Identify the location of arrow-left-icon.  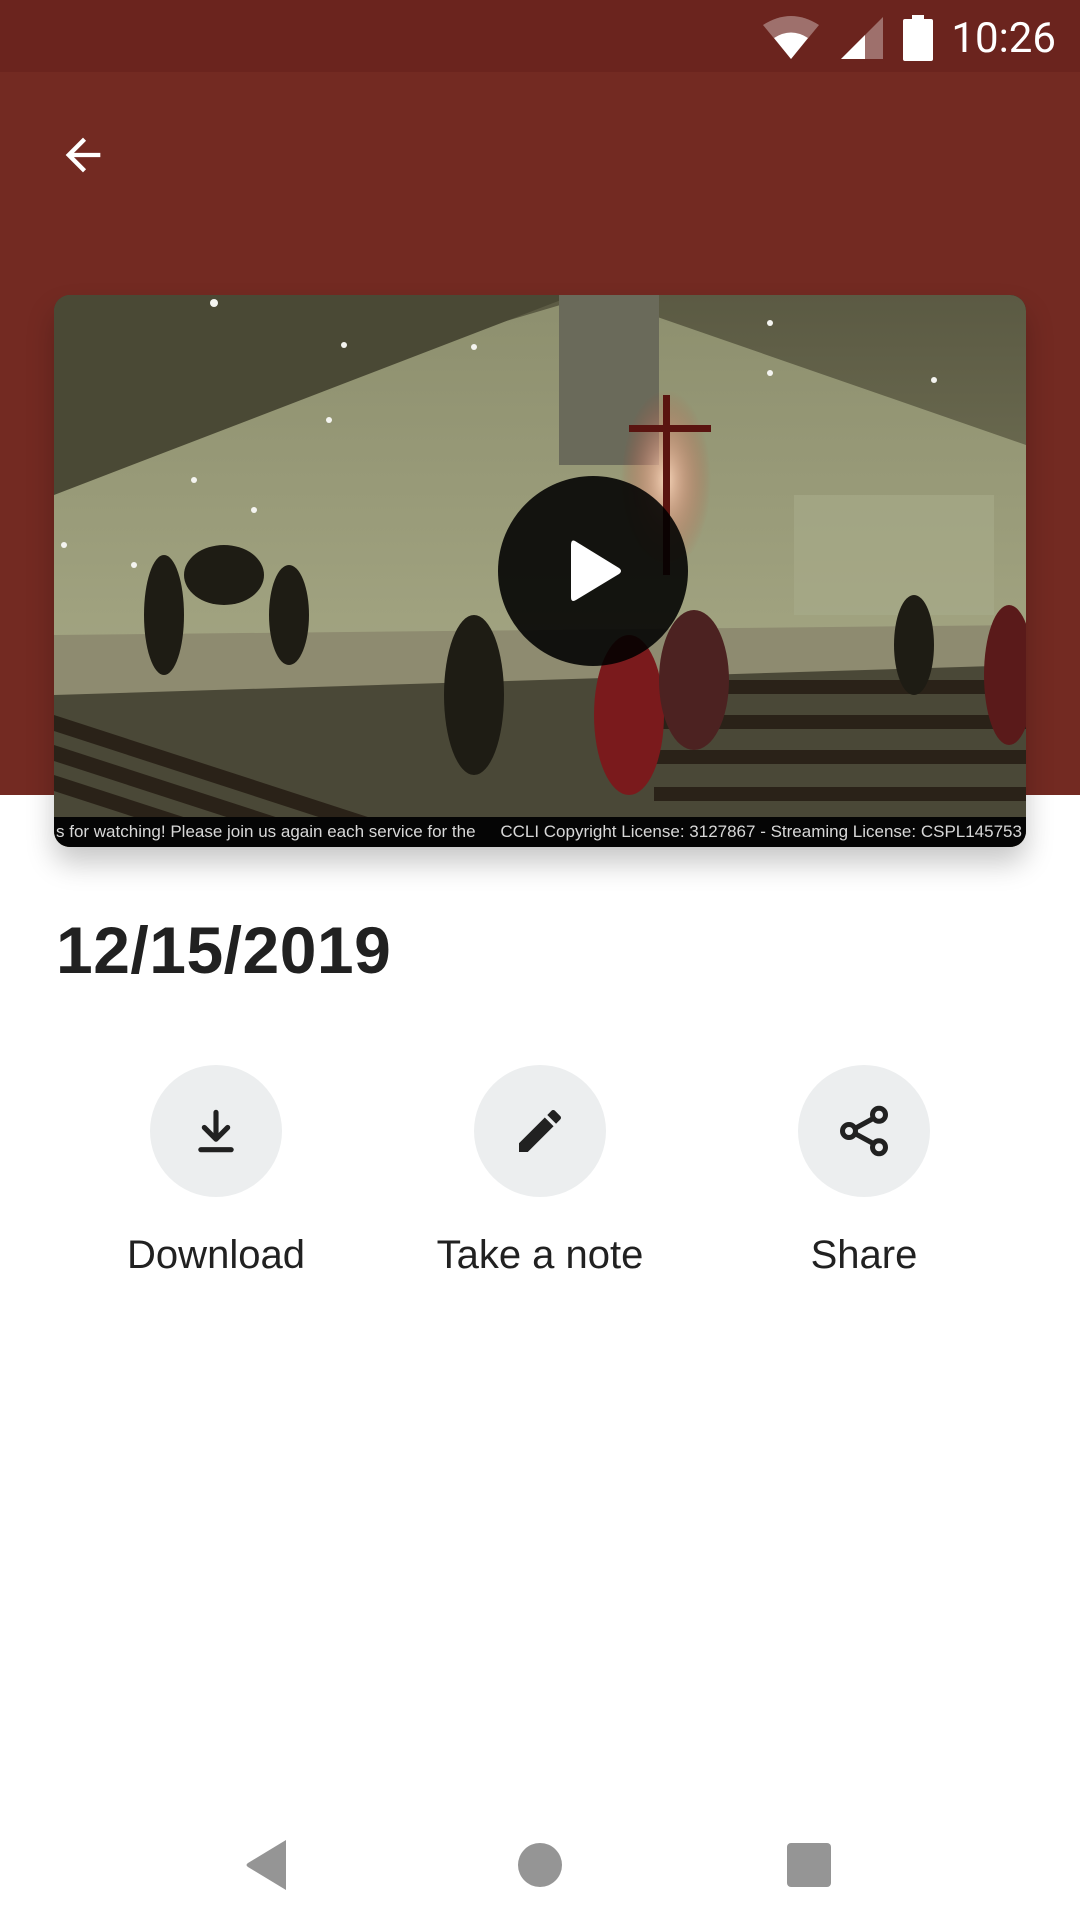
(83, 155).